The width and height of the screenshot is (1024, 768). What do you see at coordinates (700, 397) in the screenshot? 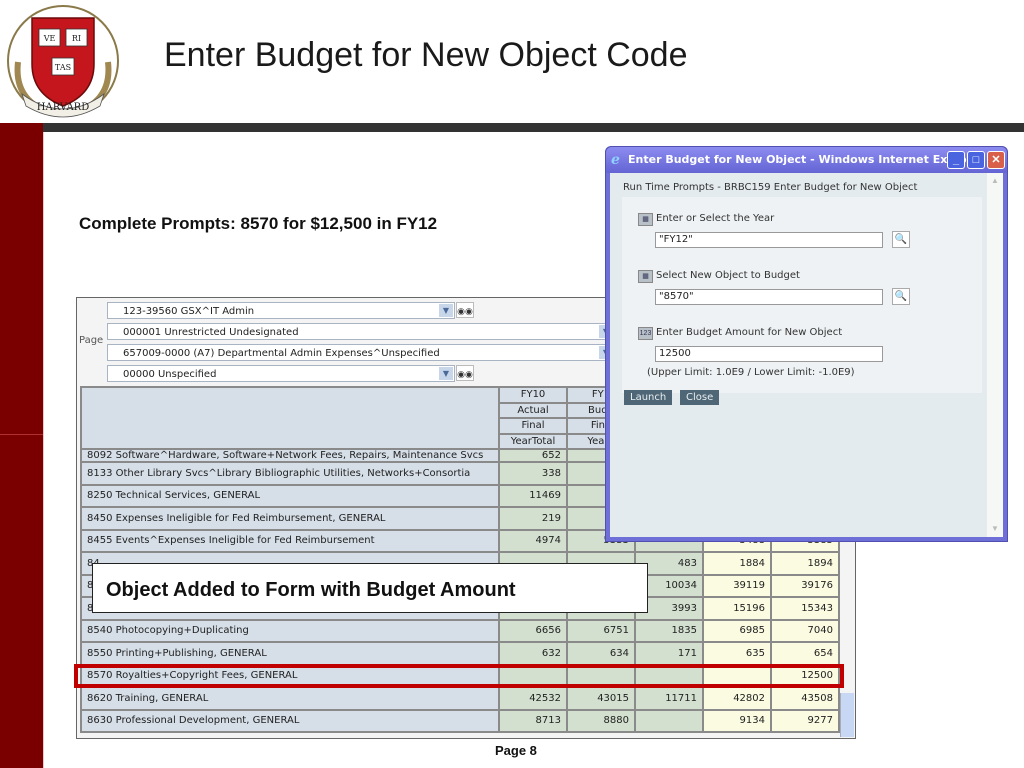
I see `close-button: Close` at bounding box center [700, 397].